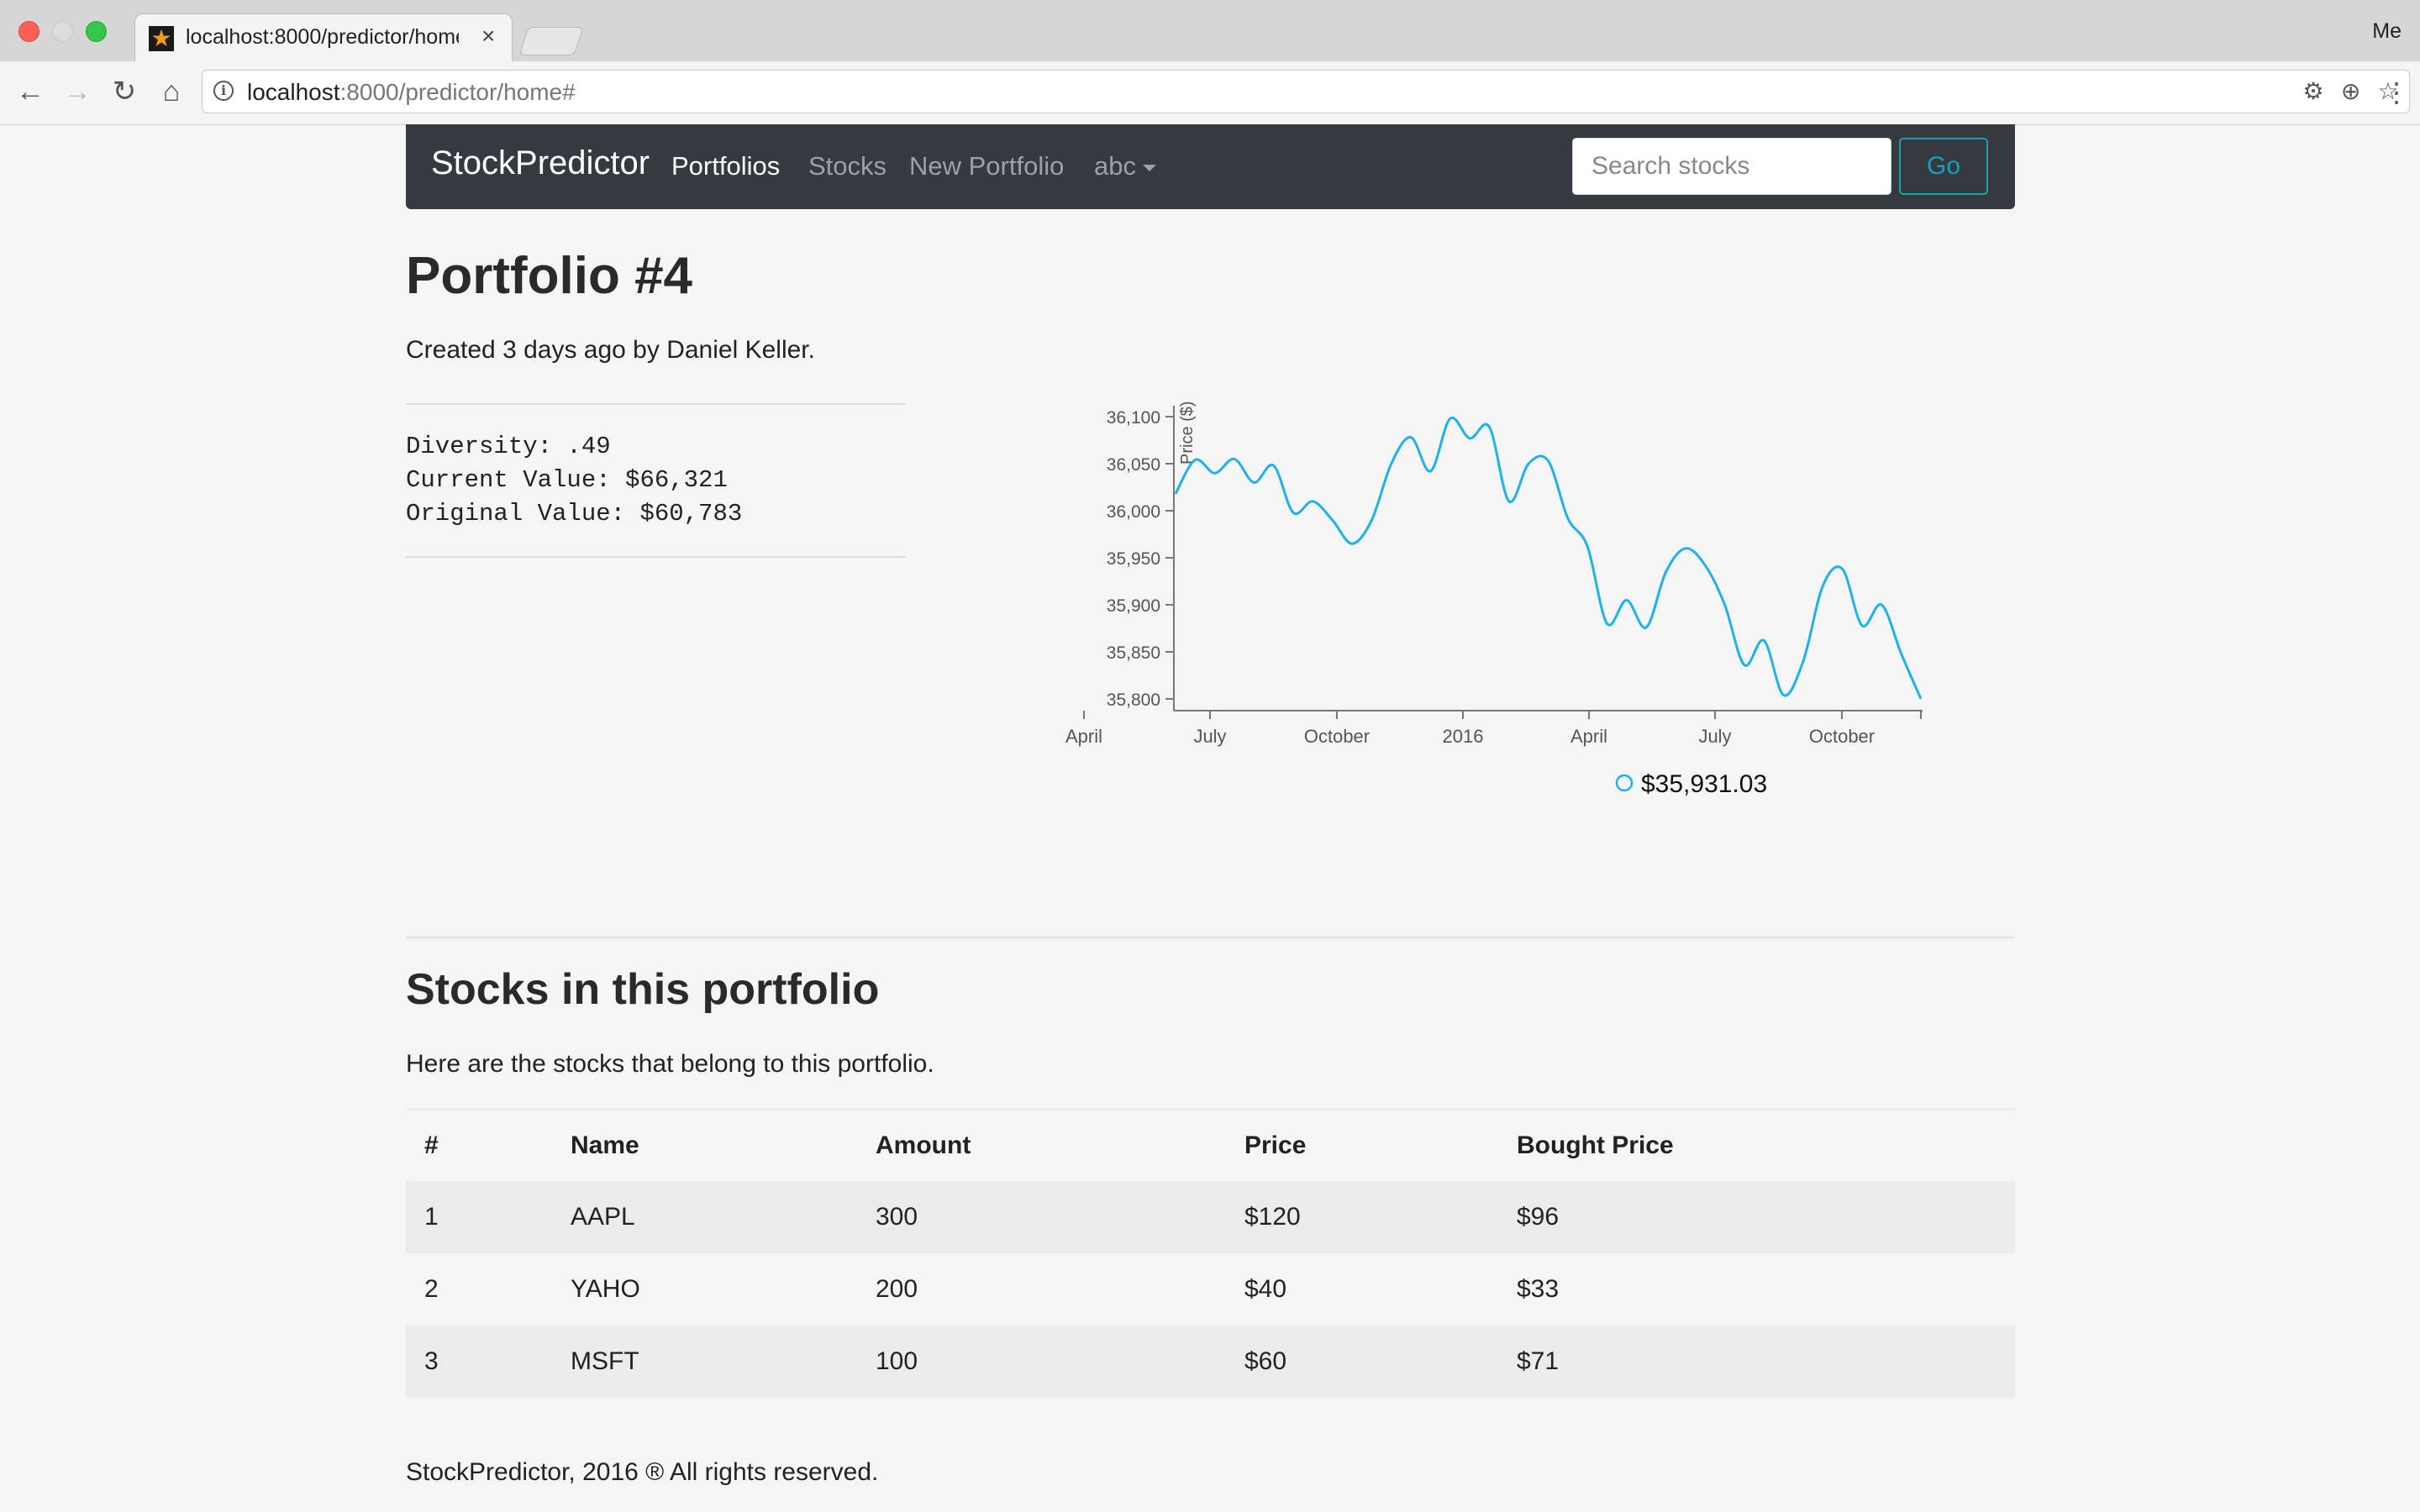 The width and height of the screenshot is (2420, 1512). What do you see at coordinates (488, 36) in the screenshot?
I see `tab-close-icon: ×` at bounding box center [488, 36].